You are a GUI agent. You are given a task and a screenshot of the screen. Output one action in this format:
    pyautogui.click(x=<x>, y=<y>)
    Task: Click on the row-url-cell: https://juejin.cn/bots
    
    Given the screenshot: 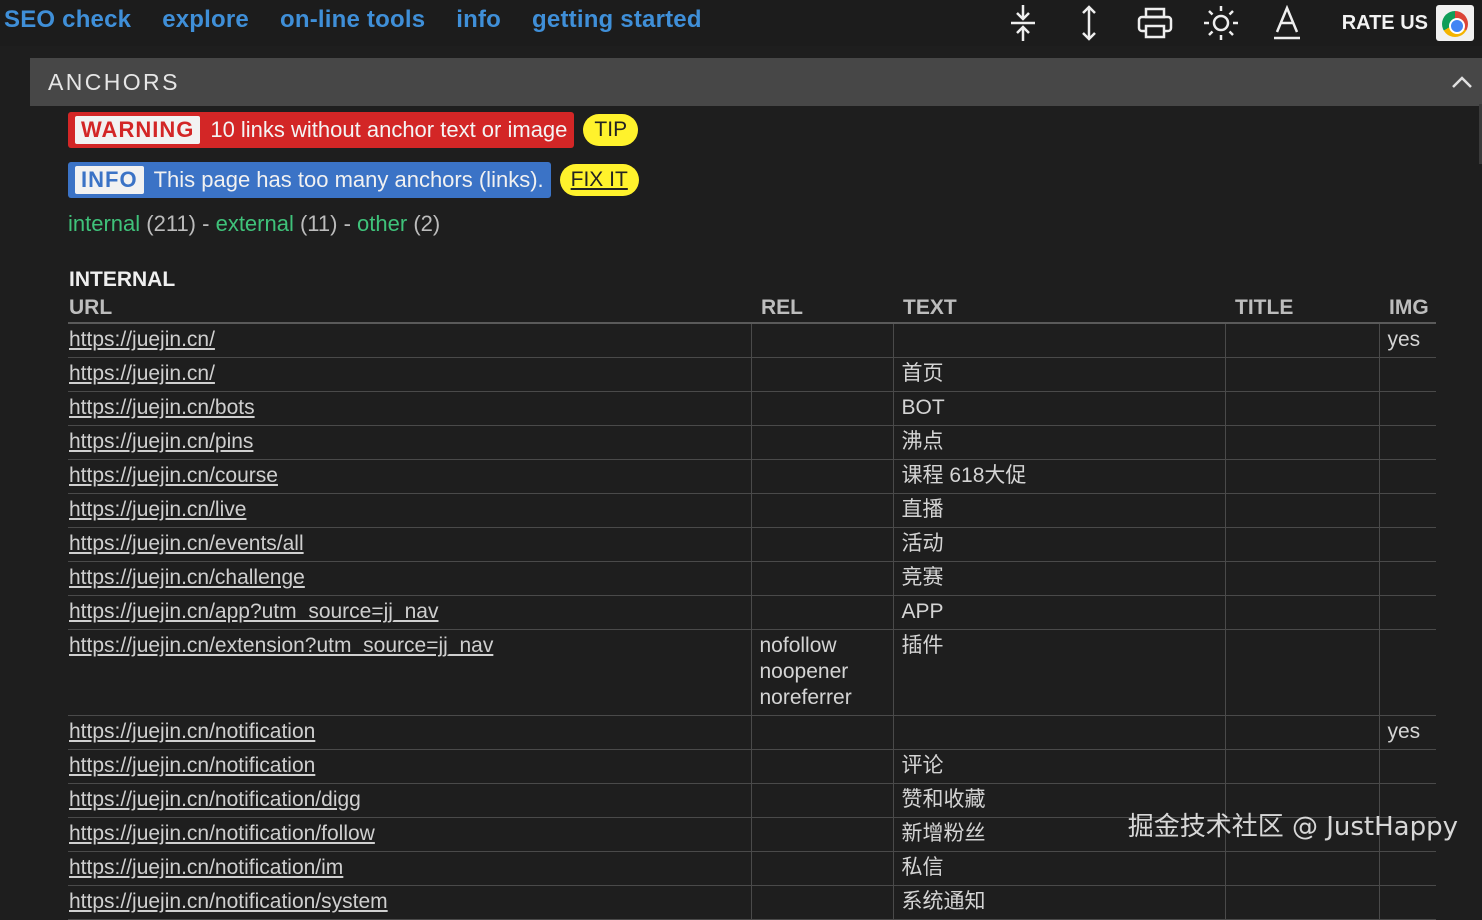 What is the action you would take?
    pyautogui.click(x=409, y=408)
    